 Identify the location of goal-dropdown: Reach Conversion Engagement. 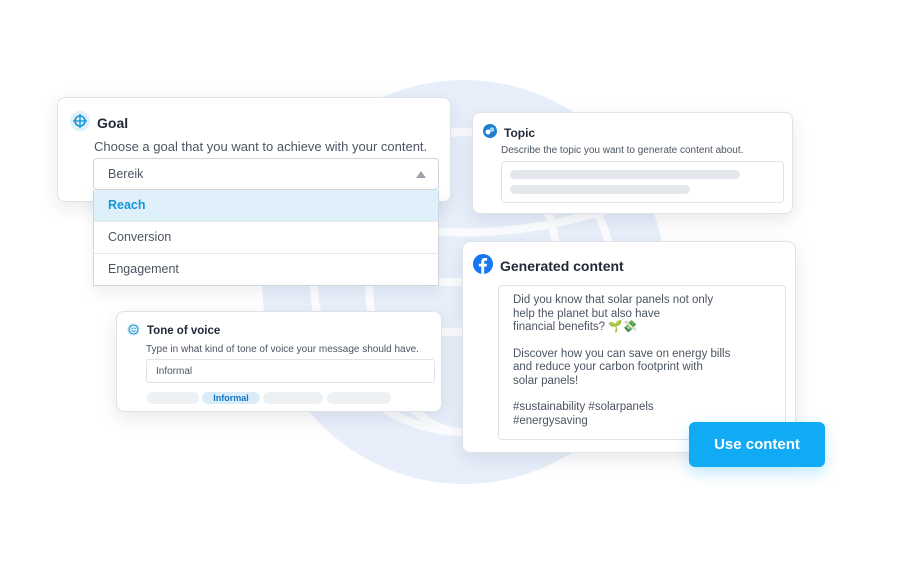
(266, 238).